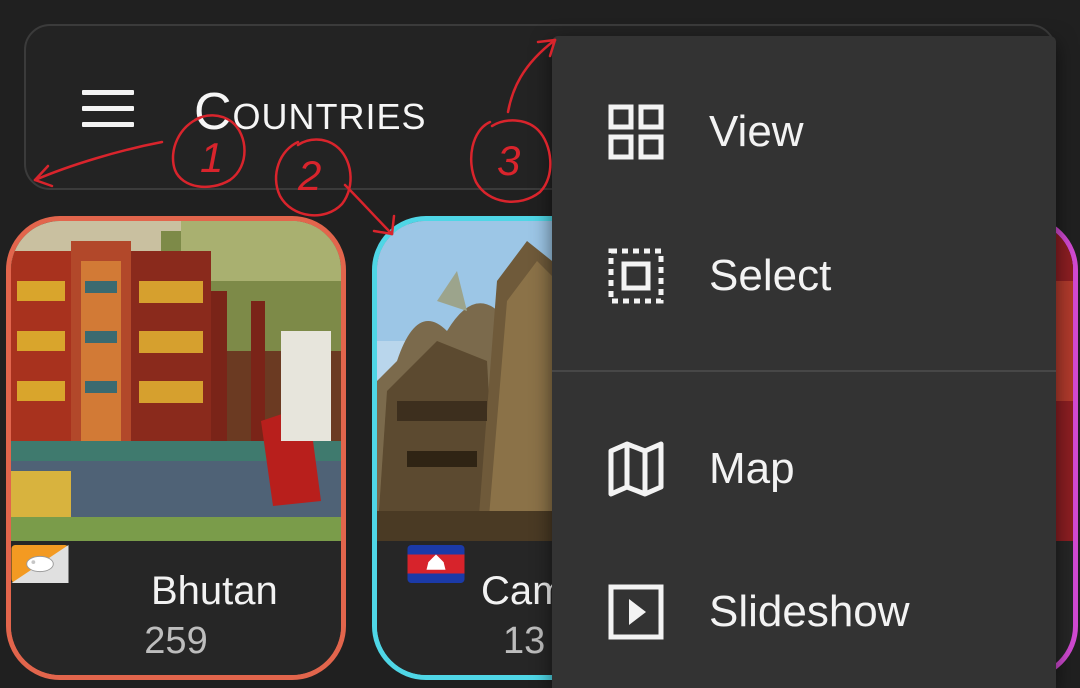 This screenshot has height=688, width=1080. I want to click on card-caption: Bhutan 259, so click(176, 608).